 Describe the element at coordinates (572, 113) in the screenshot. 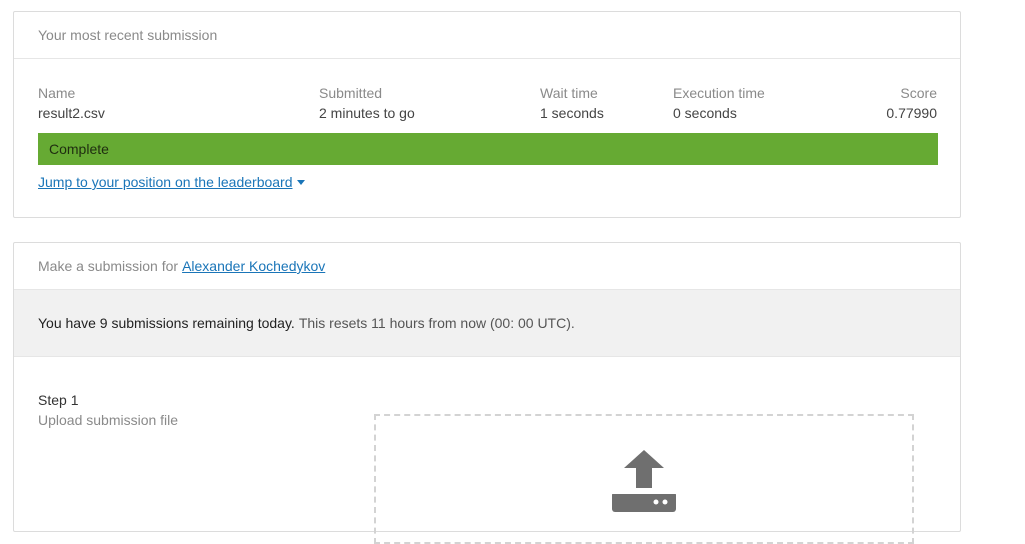

I see `wait-time-value: 1 seconds` at that location.